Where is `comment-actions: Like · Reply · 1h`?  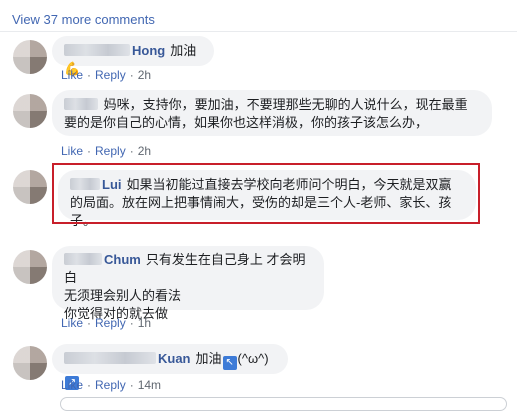 comment-actions: Like · Reply · 1h is located at coordinates (106, 323).